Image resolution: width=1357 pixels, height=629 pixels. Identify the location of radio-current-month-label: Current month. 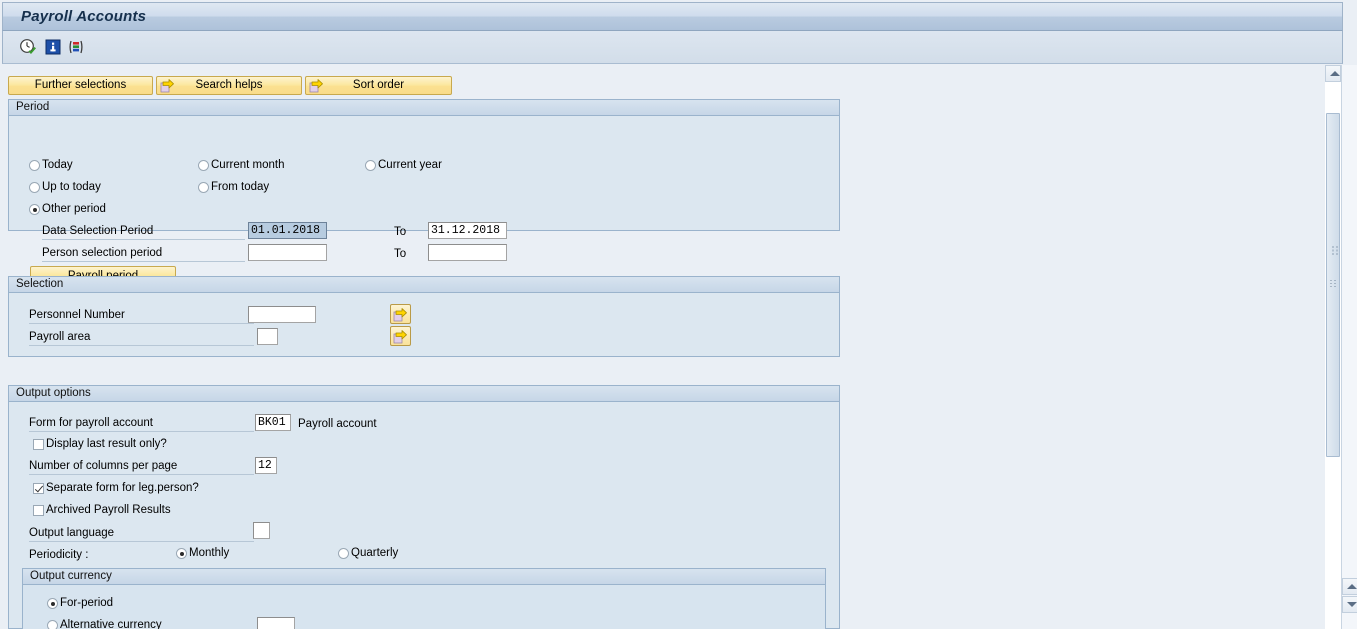
(248, 165).